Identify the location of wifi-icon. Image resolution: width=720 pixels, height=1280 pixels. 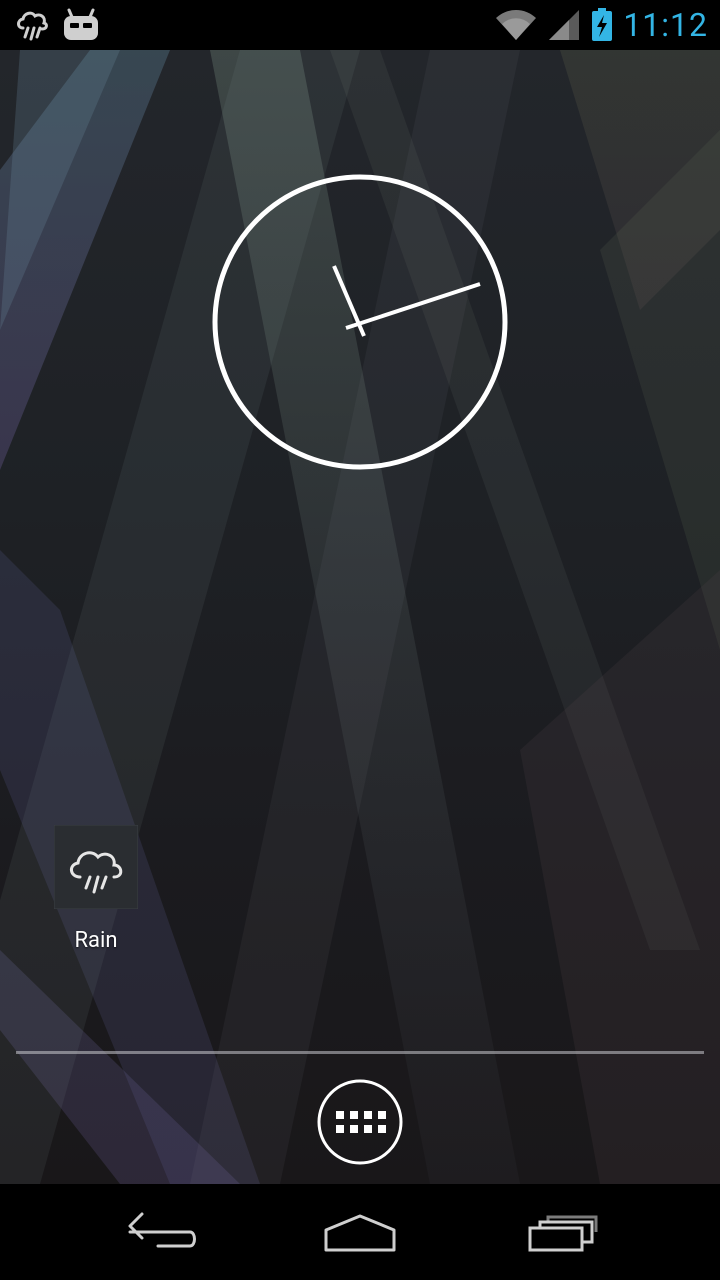
(516, 25).